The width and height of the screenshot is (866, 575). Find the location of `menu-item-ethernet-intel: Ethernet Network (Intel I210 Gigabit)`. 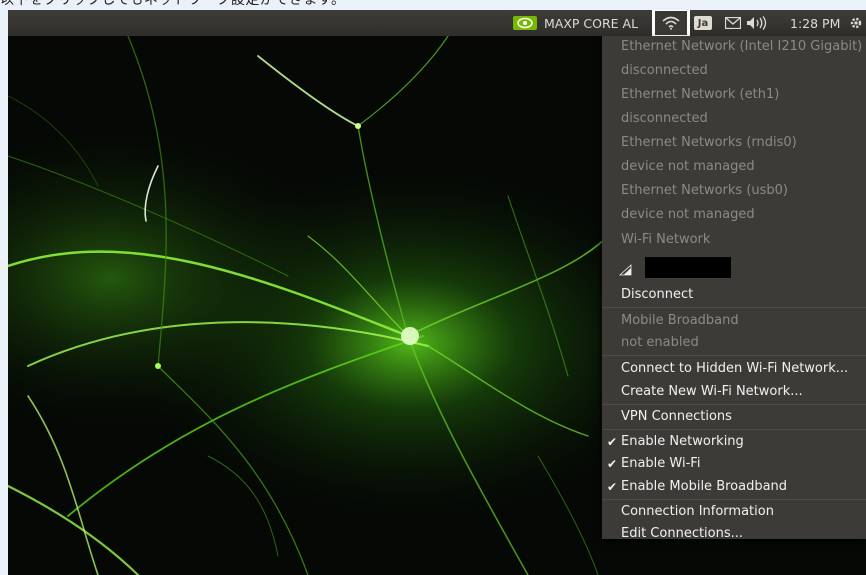

menu-item-ethernet-intel: Ethernet Network (Intel I210 Gigabit) is located at coordinates (742, 46).